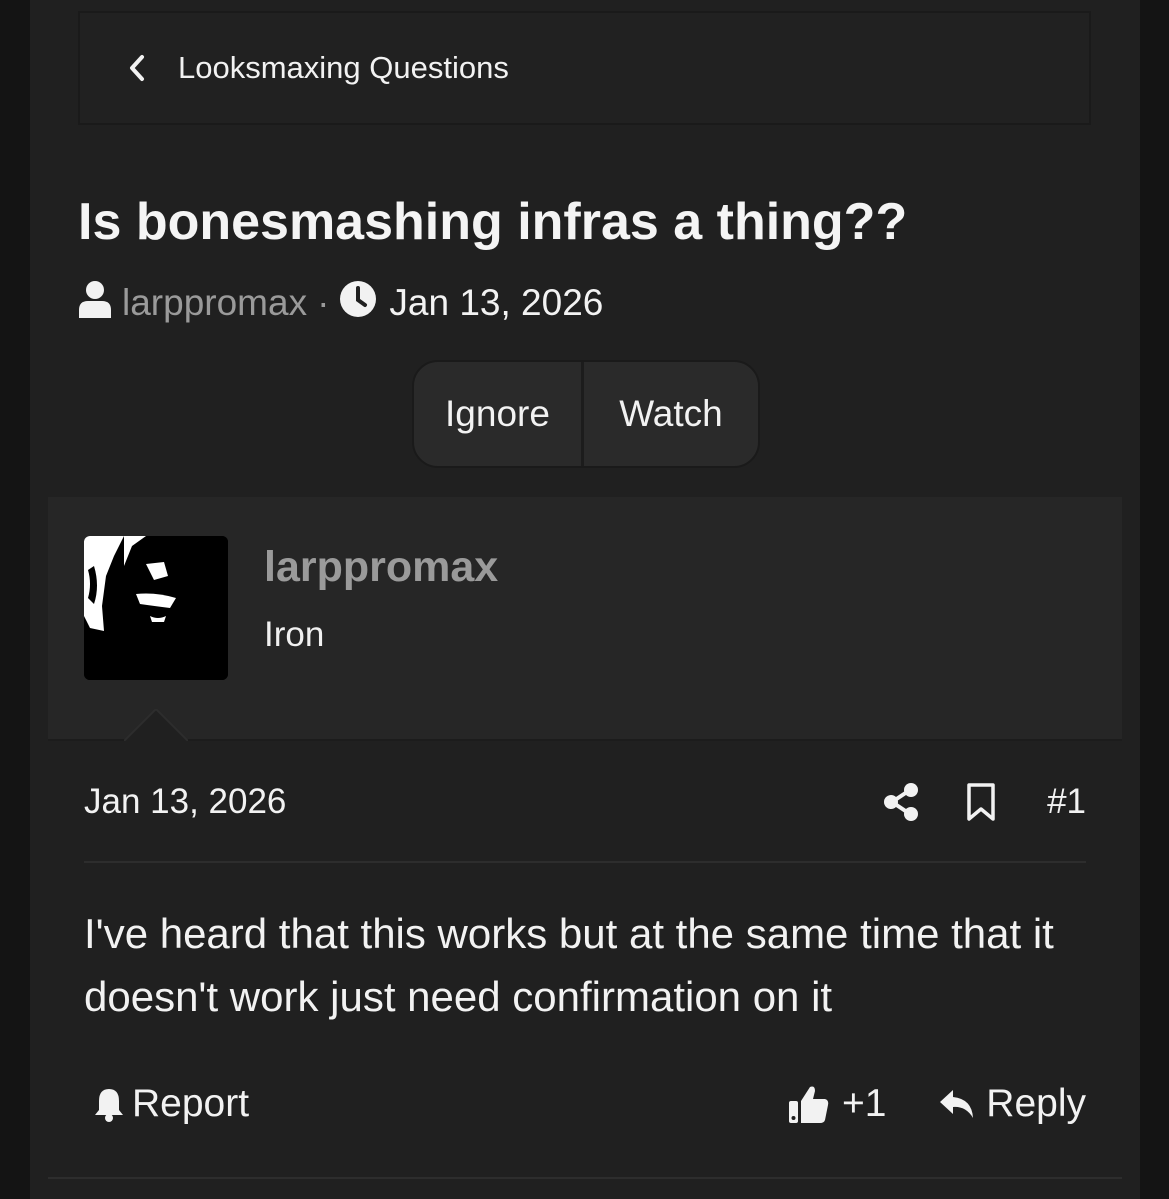 Image resolution: width=1169 pixels, height=1199 pixels. I want to click on report-label: Report, so click(191, 1103).